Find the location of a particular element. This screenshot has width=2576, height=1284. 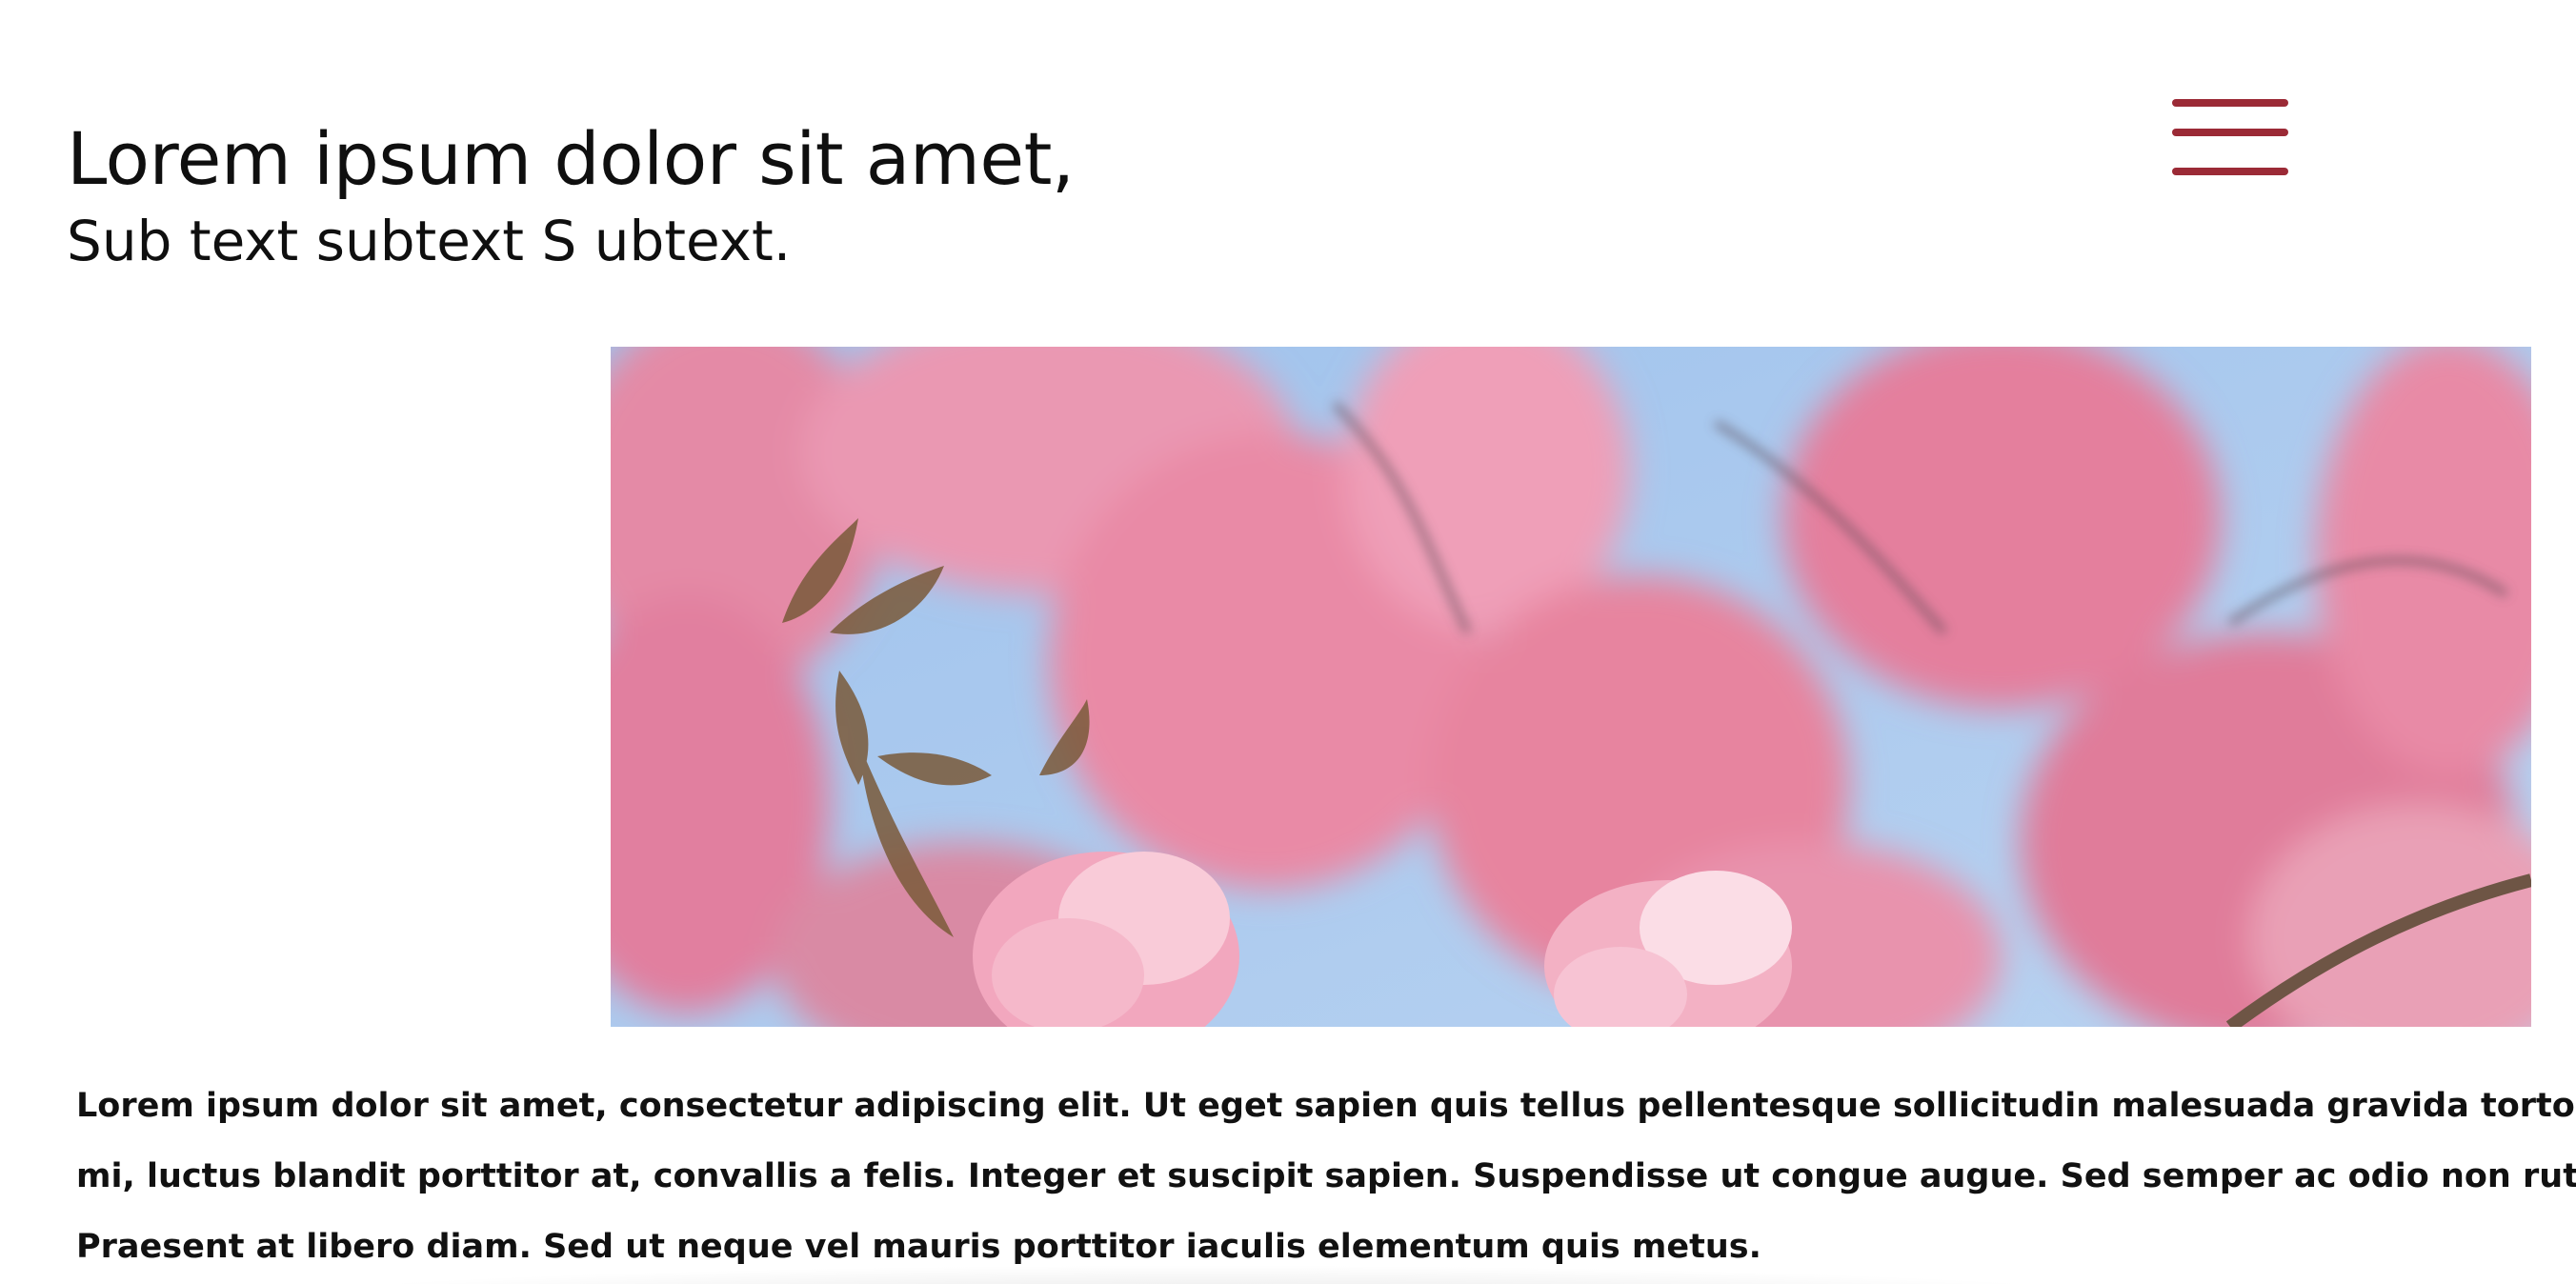

menu-button is located at coordinates (2232, 141).